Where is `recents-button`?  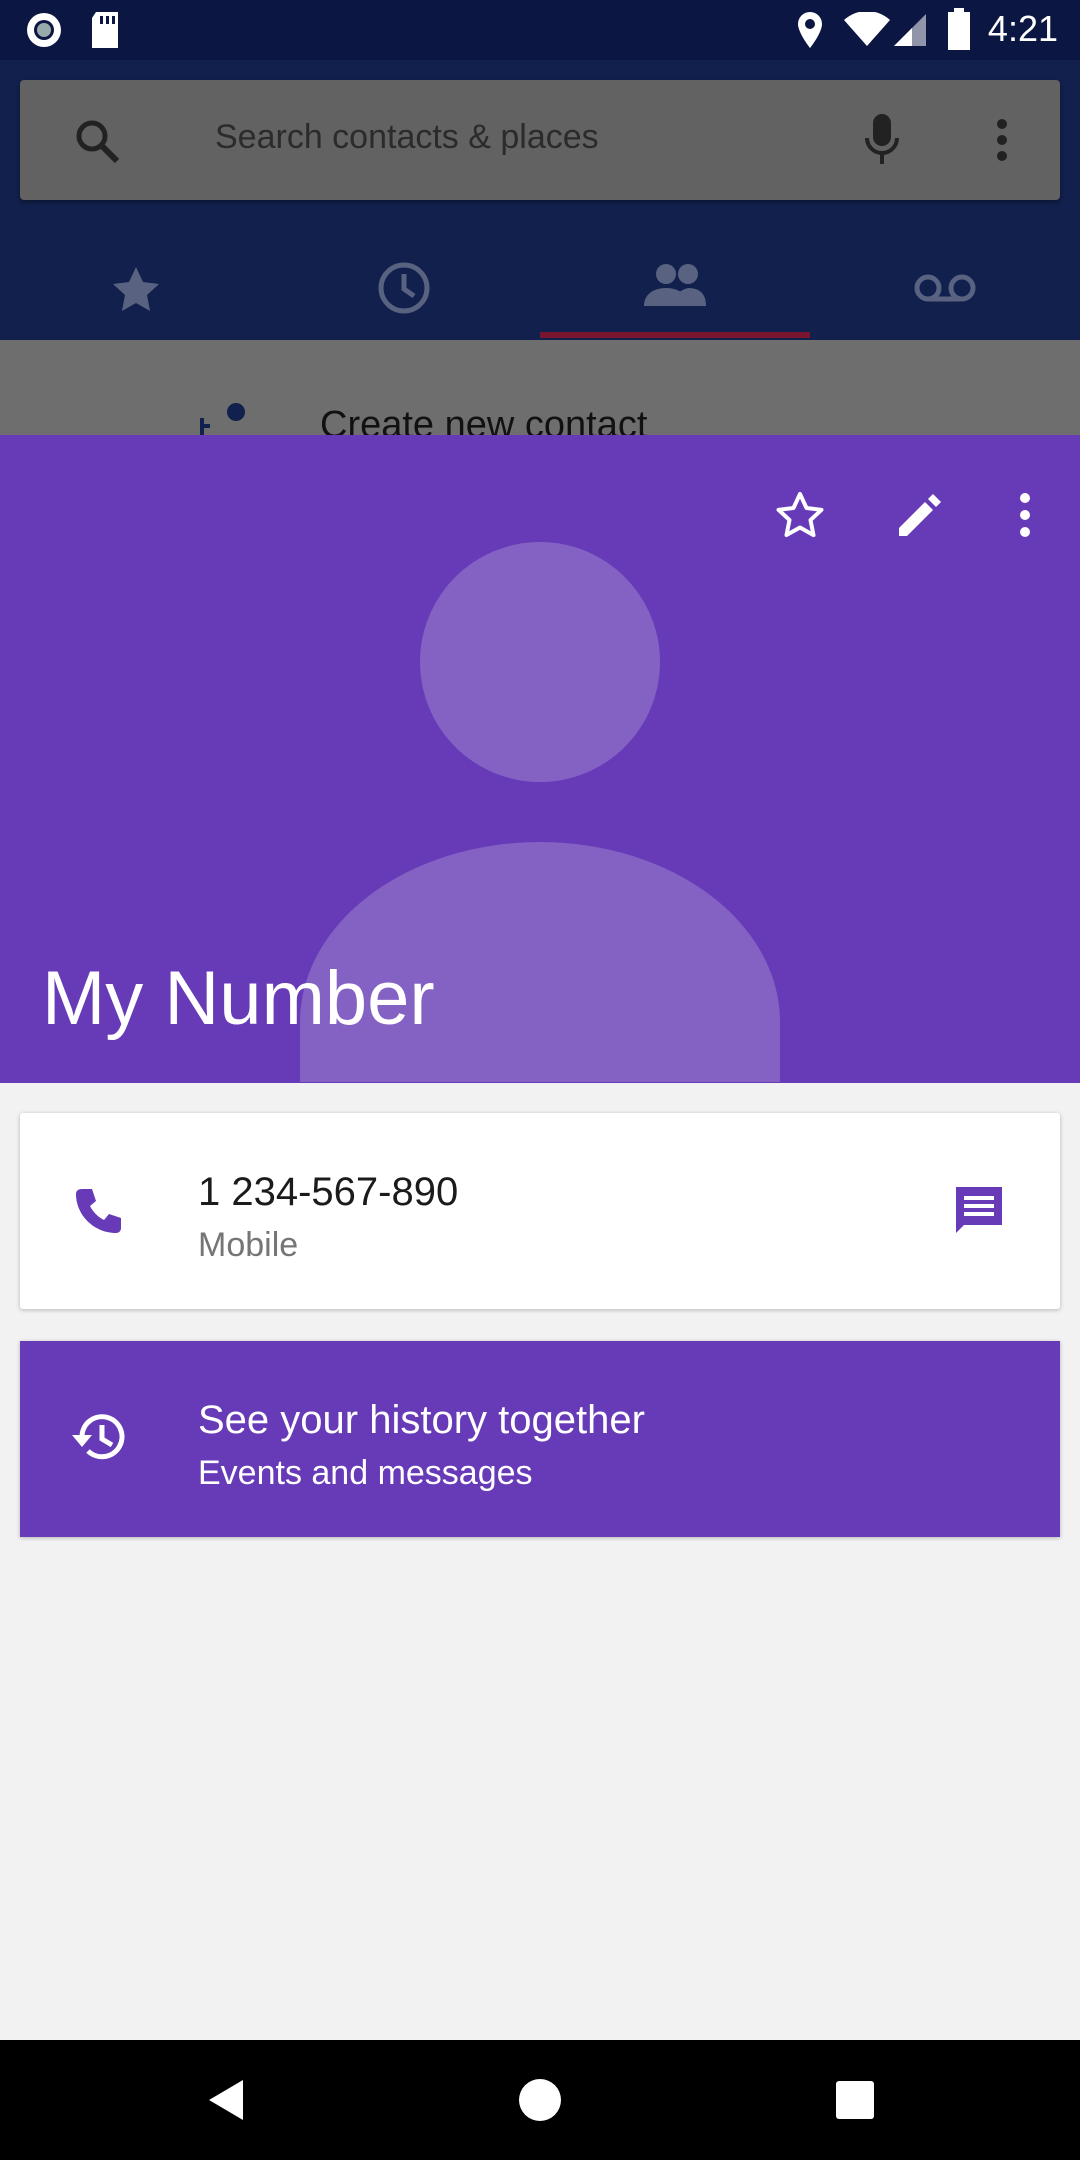
recents-button is located at coordinates (855, 2100).